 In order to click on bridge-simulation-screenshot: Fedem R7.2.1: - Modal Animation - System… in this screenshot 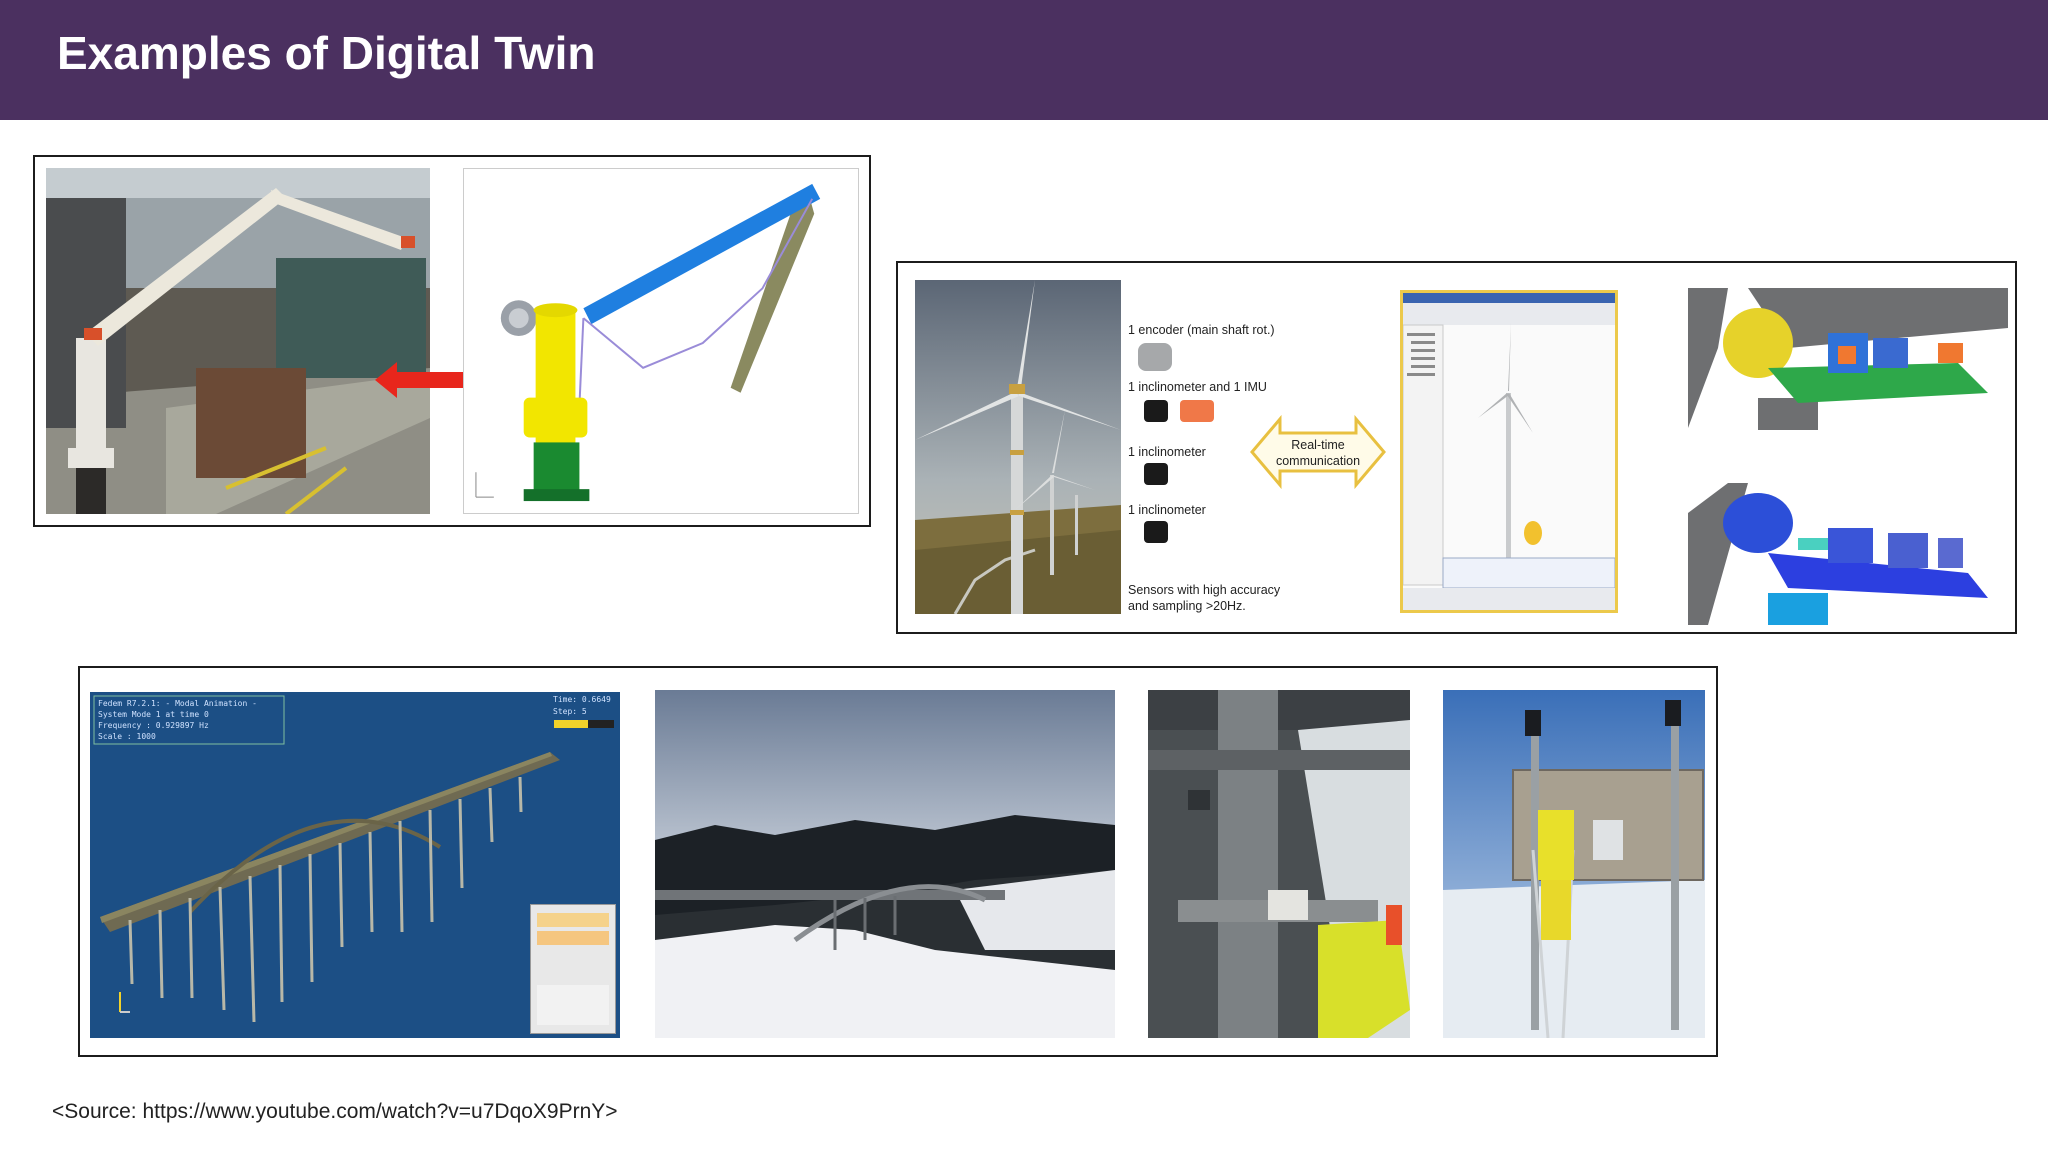, I will do `click(355, 865)`.